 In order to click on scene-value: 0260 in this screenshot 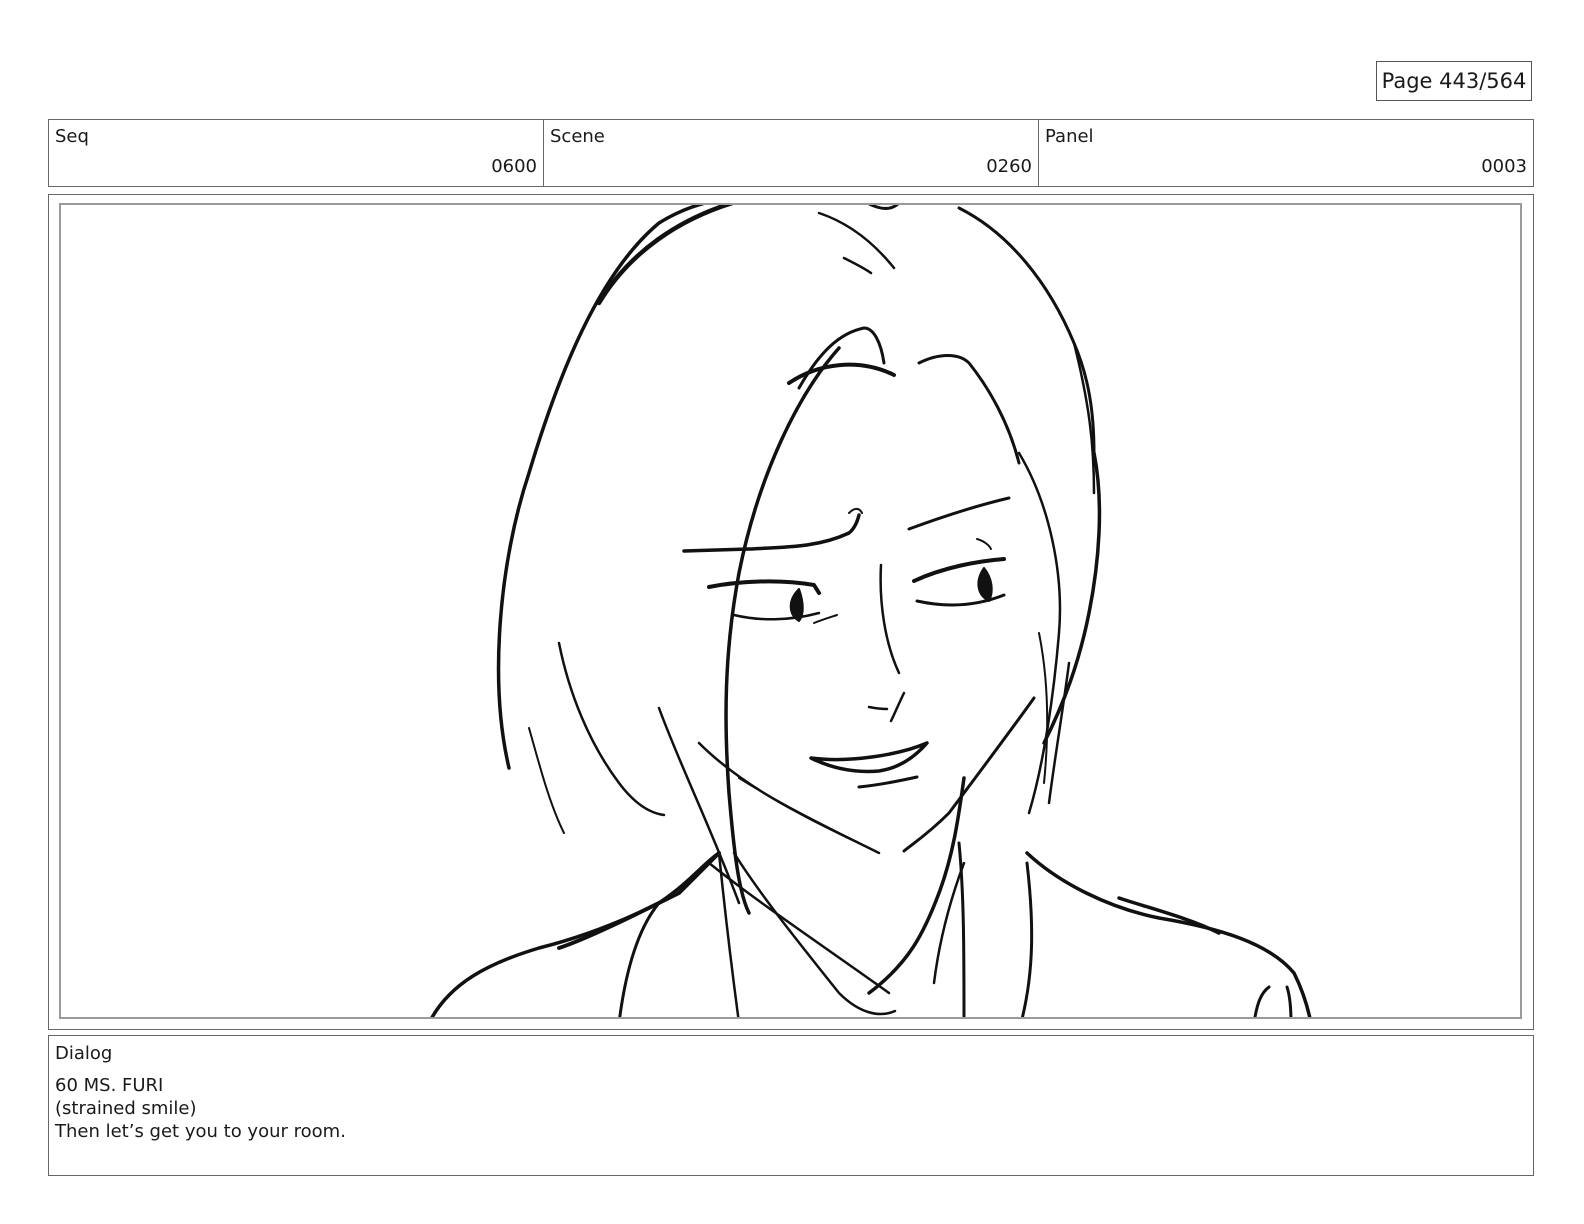, I will do `click(1009, 166)`.